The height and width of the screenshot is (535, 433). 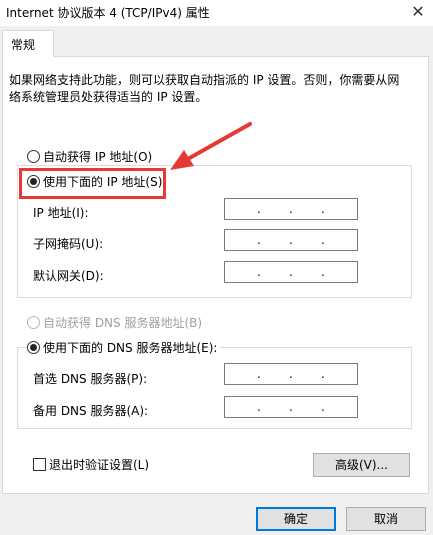 What do you see at coordinates (68, 244) in the screenshot?
I see `subnet-mask-label: 子网掩码(U):` at bounding box center [68, 244].